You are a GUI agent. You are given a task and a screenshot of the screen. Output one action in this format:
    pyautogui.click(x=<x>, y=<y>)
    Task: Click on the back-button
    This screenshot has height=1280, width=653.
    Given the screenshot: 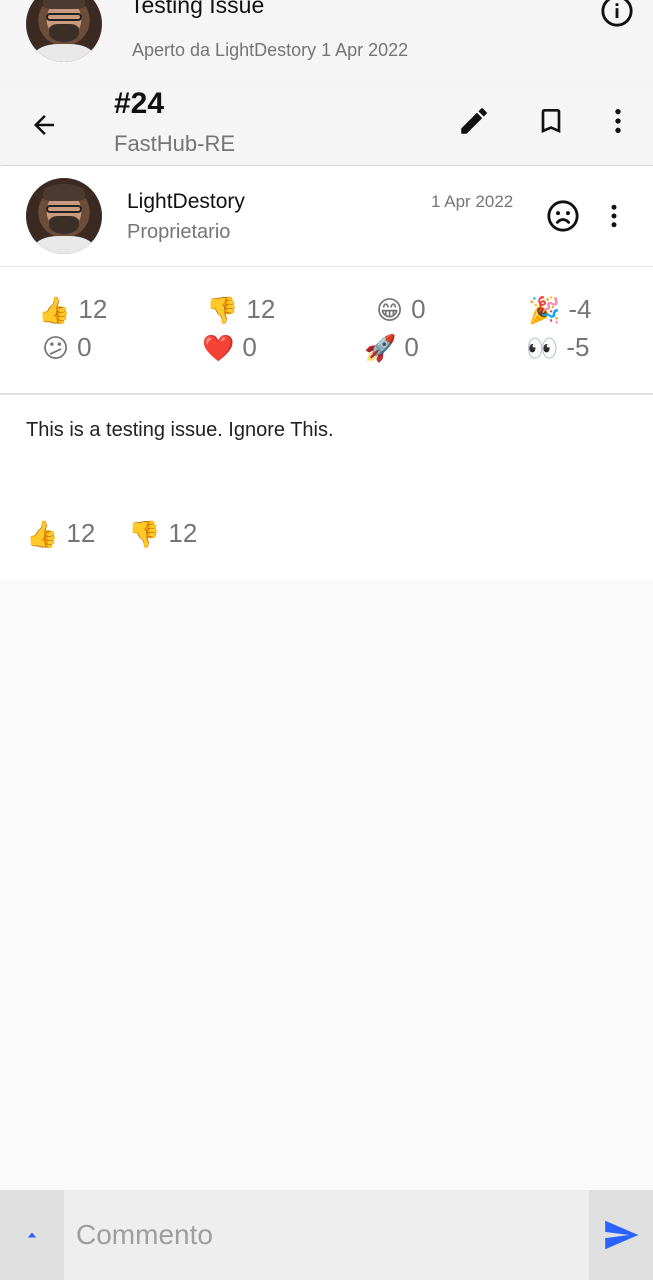 What is the action you would take?
    pyautogui.click(x=44, y=125)
    